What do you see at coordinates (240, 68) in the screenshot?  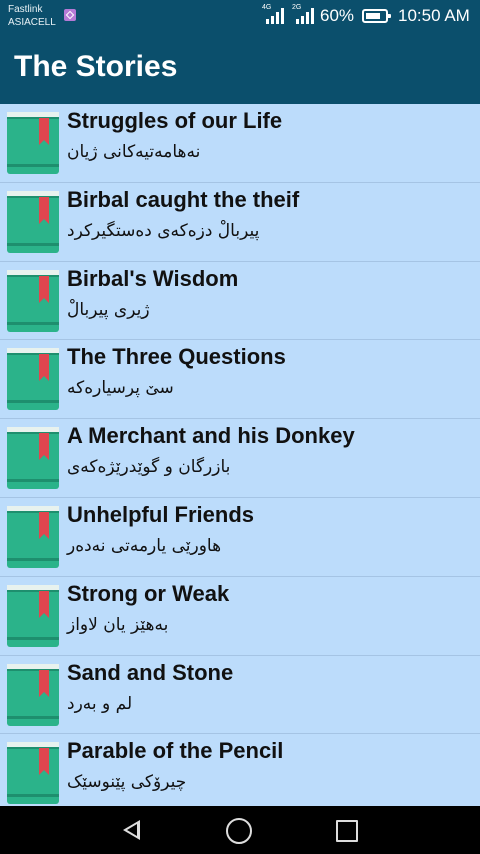 I see `app-bar: The Stories` at bounding box center [240, 68].